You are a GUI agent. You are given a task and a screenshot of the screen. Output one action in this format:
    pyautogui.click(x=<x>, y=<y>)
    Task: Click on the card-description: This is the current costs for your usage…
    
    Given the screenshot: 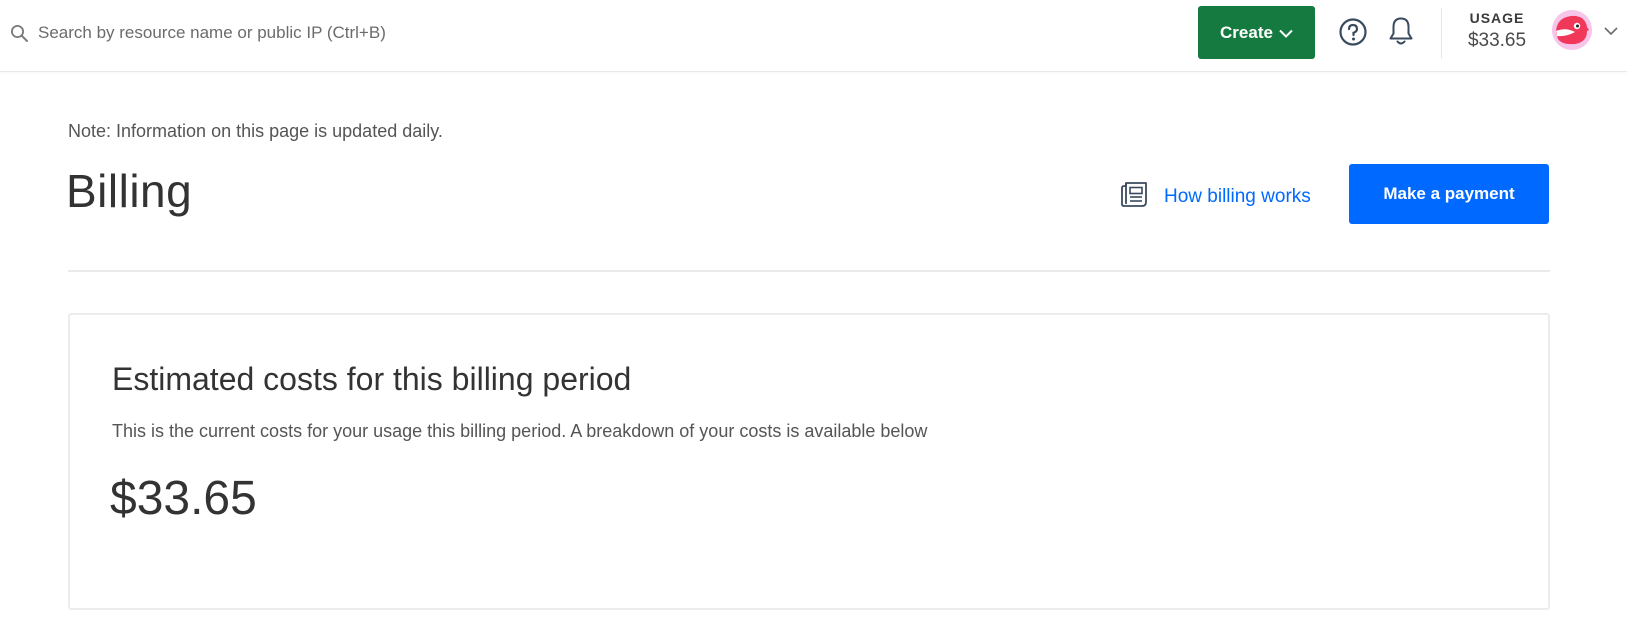 What is the action you would take?
    pyautogui.click(x=520, y=431)
    